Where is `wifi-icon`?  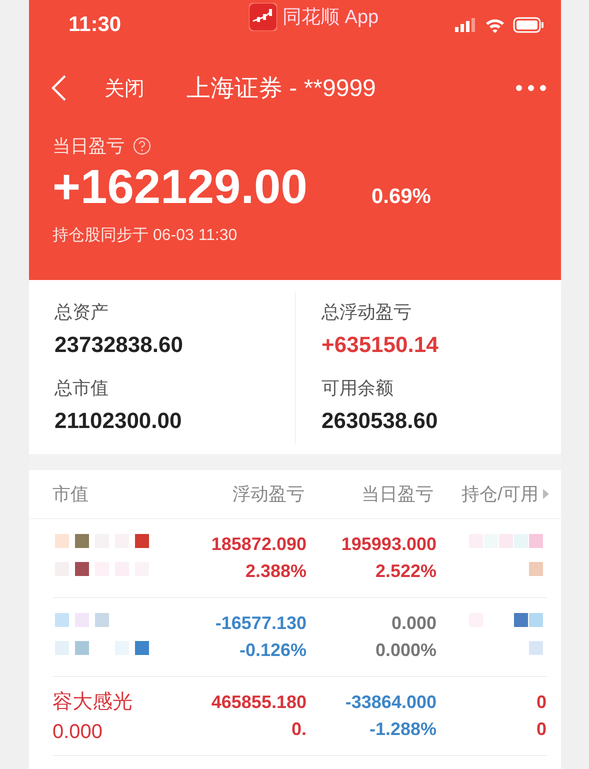
wifi-icon is located at coordinates (494, 25).